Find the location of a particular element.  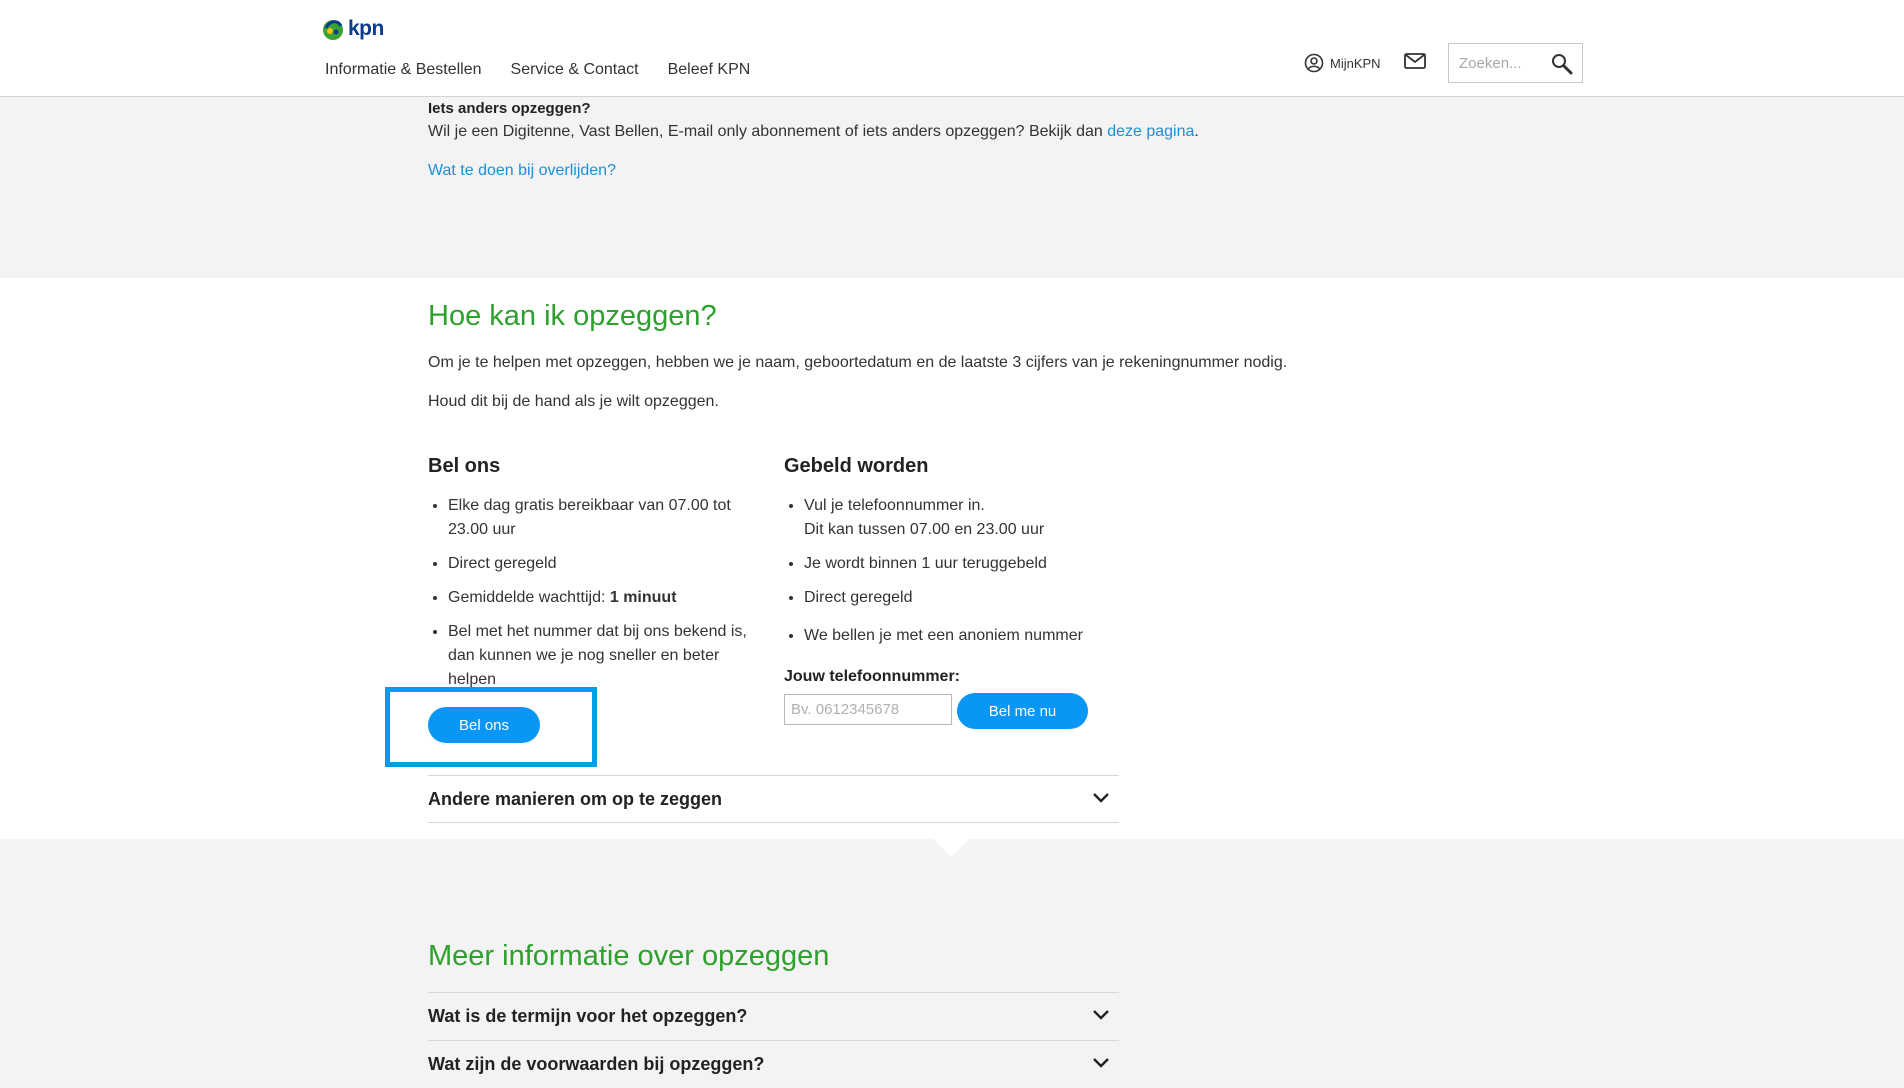

nav-beleef-kpn: Beleef KPN is located at coordinates (709, 70).